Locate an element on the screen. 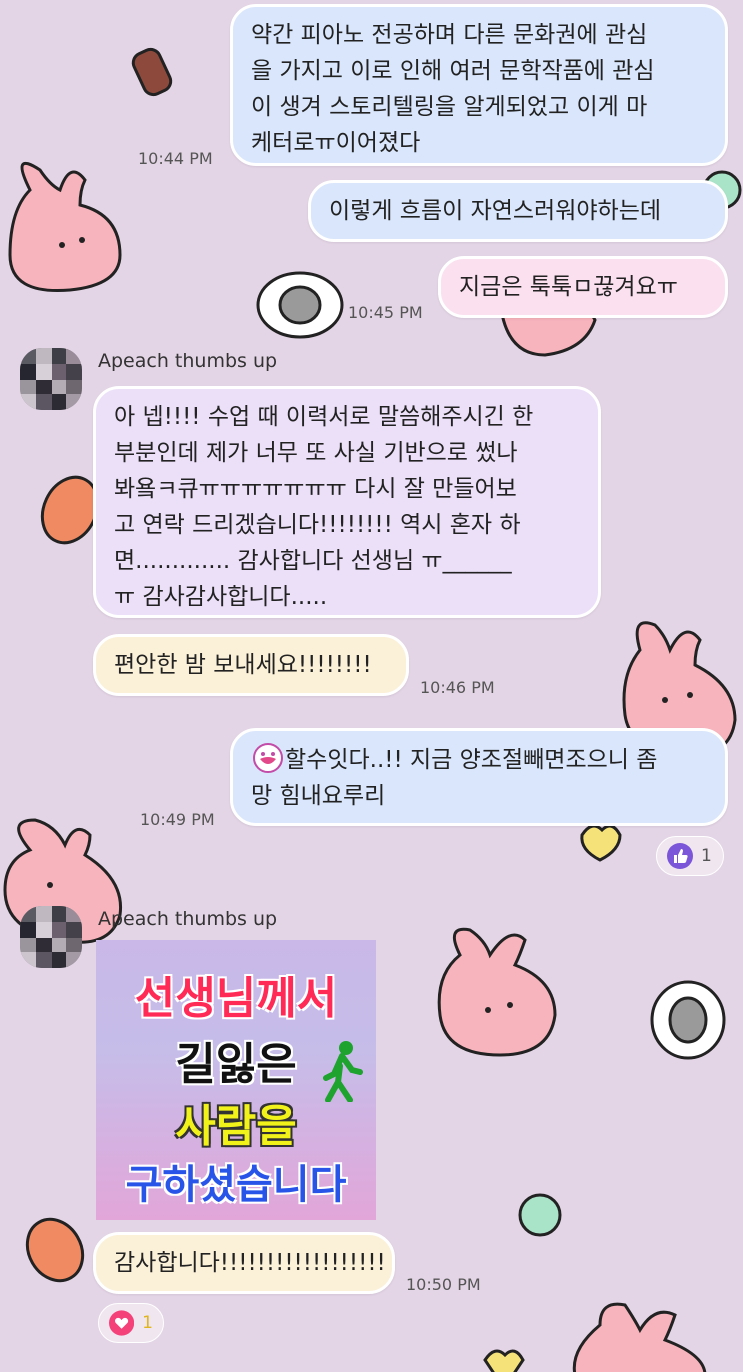 The height and width of the screenshot is (1372, 743). message-line: 망 힘내요루리 is located at coordinates (318, 796).